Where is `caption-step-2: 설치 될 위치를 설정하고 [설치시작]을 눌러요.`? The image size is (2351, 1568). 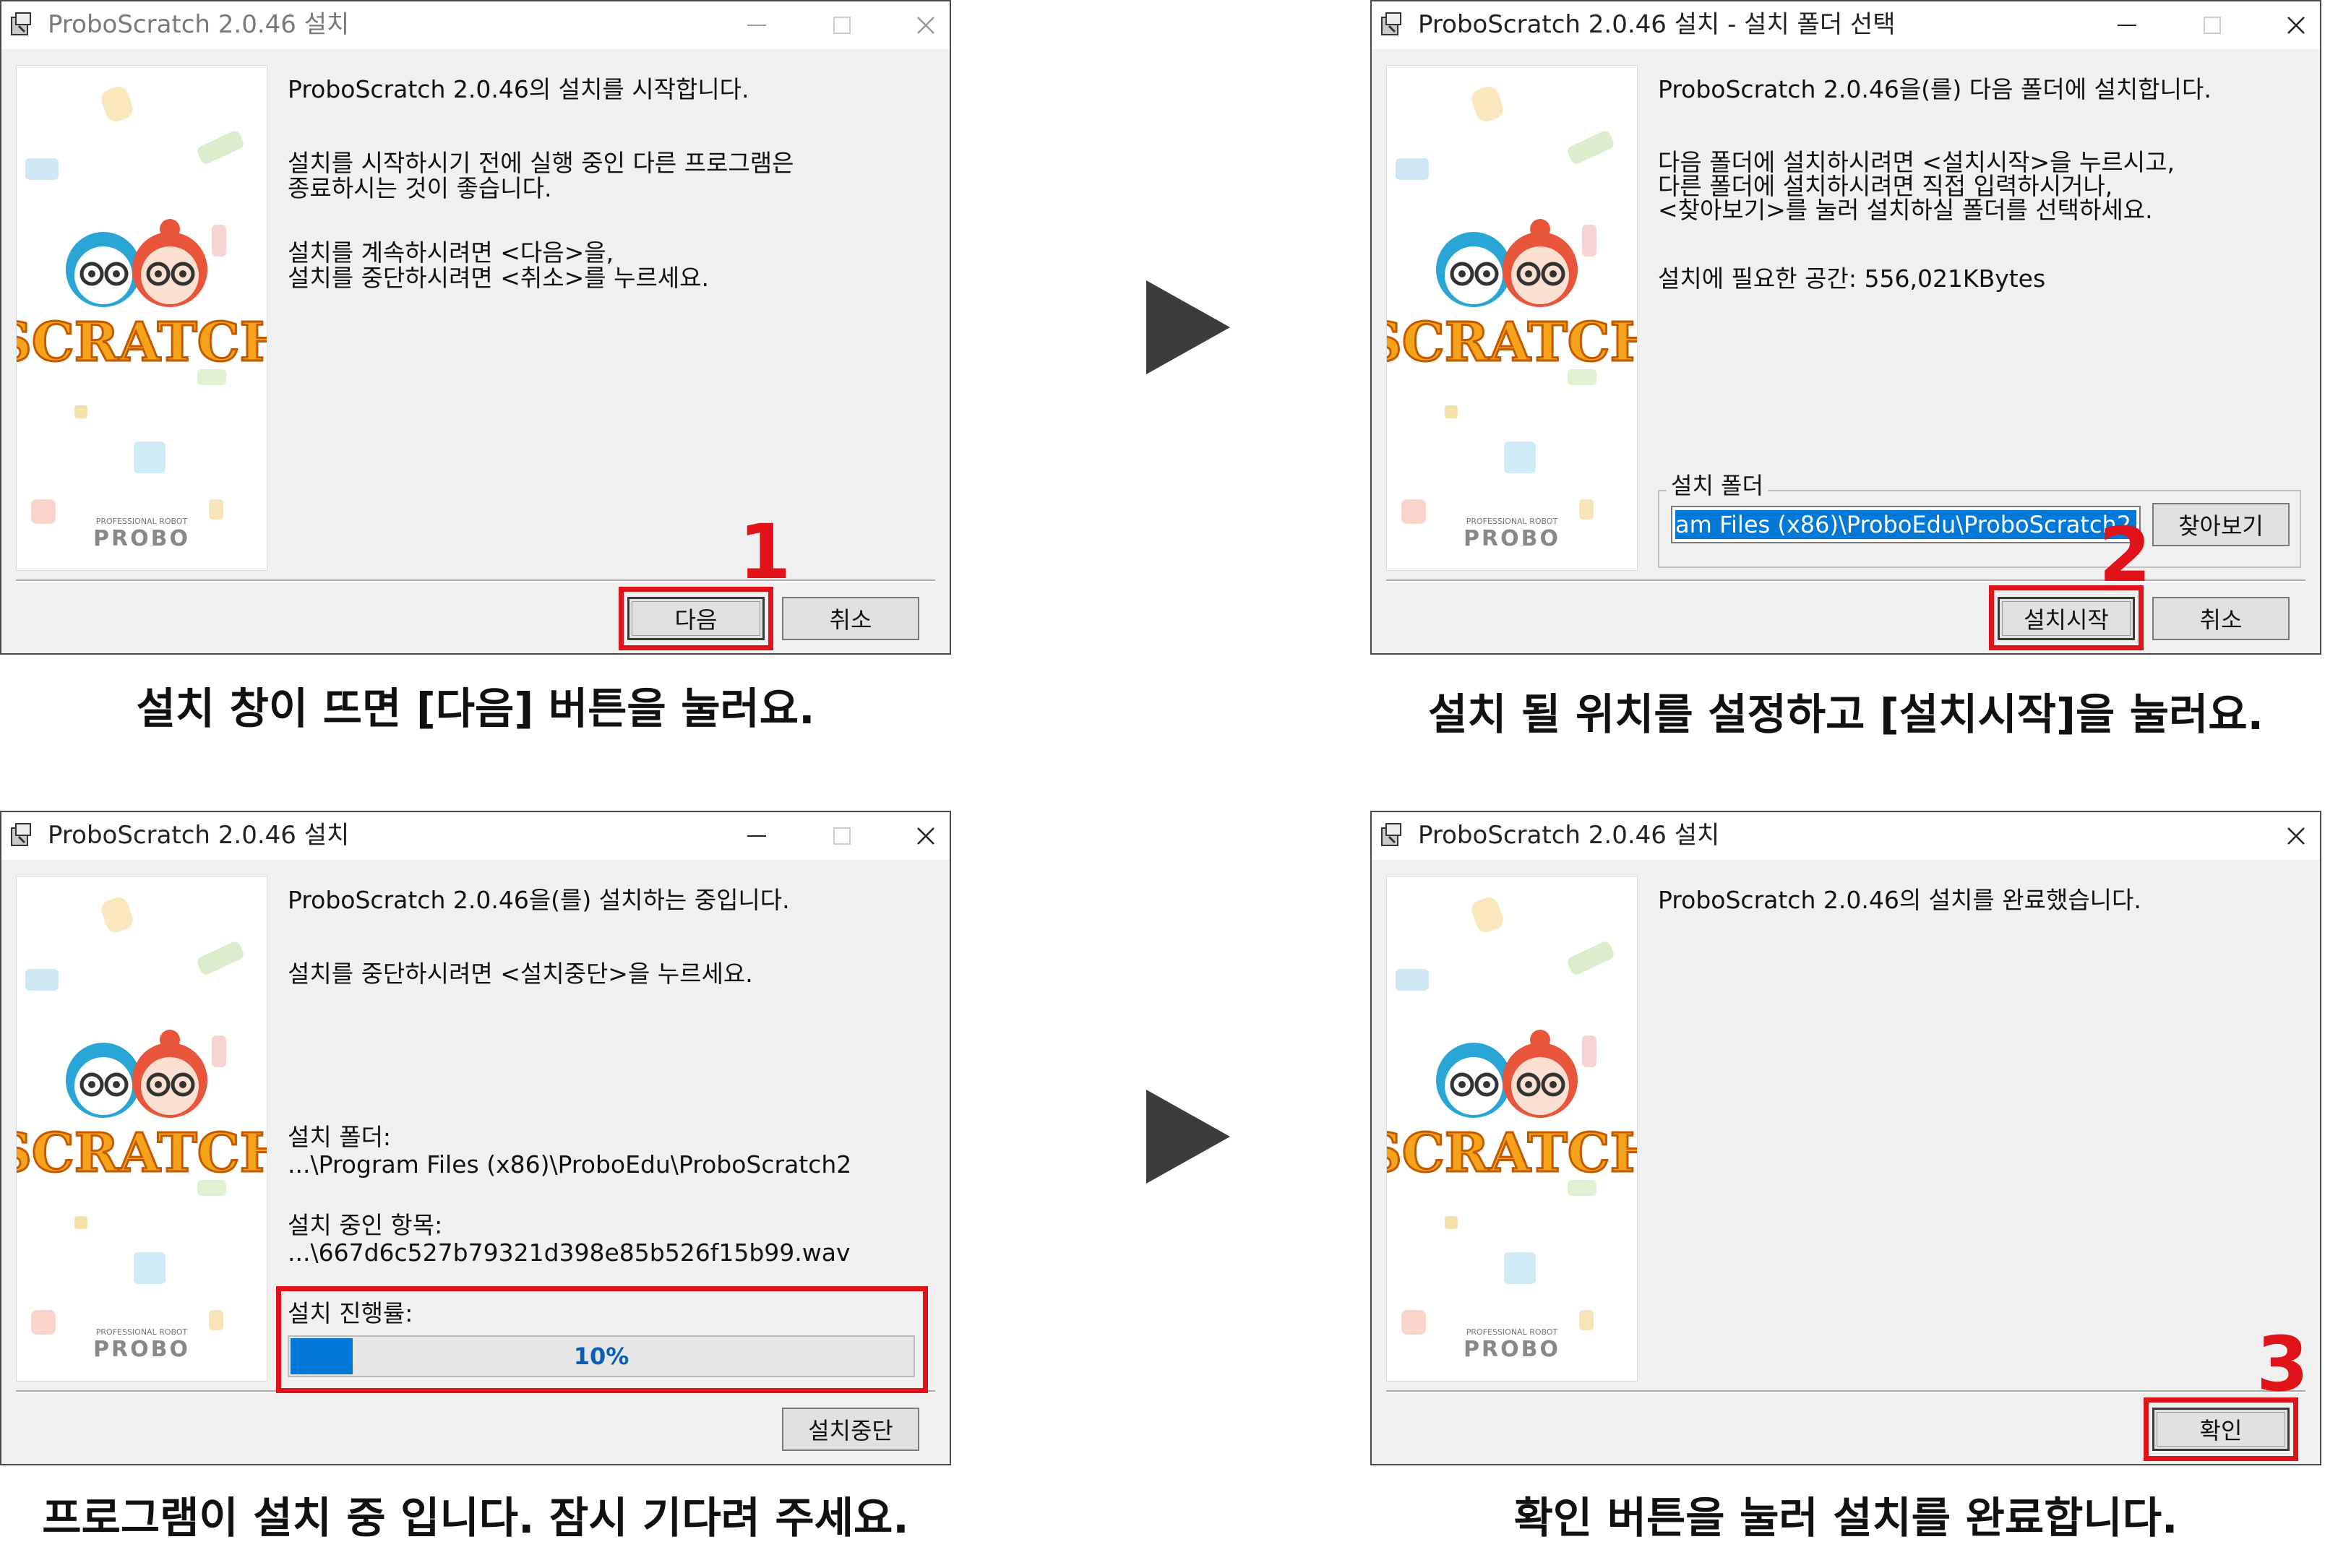 caption-step-2: 설치 될 위치를 설정하고 [설치시작]을 눌러요. is located at coordinates (1845, 714).